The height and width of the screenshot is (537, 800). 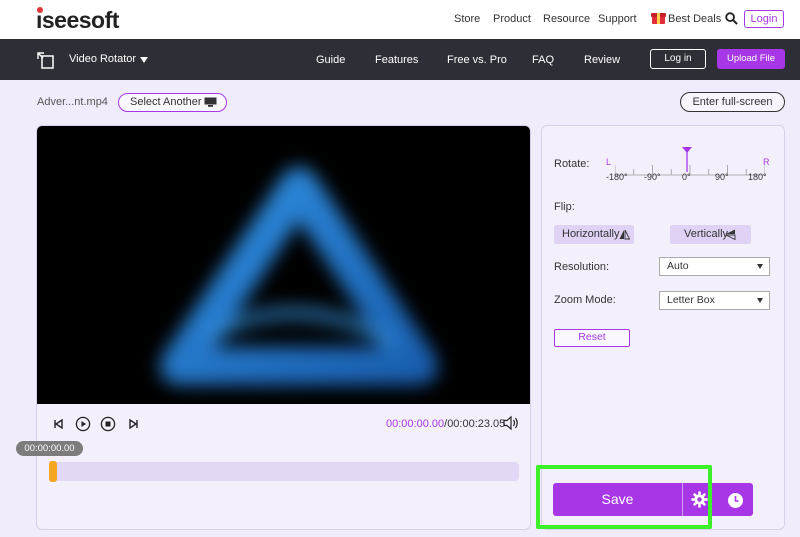 I want to click on select-another-label: Select Another, so click(x=166, y=102).